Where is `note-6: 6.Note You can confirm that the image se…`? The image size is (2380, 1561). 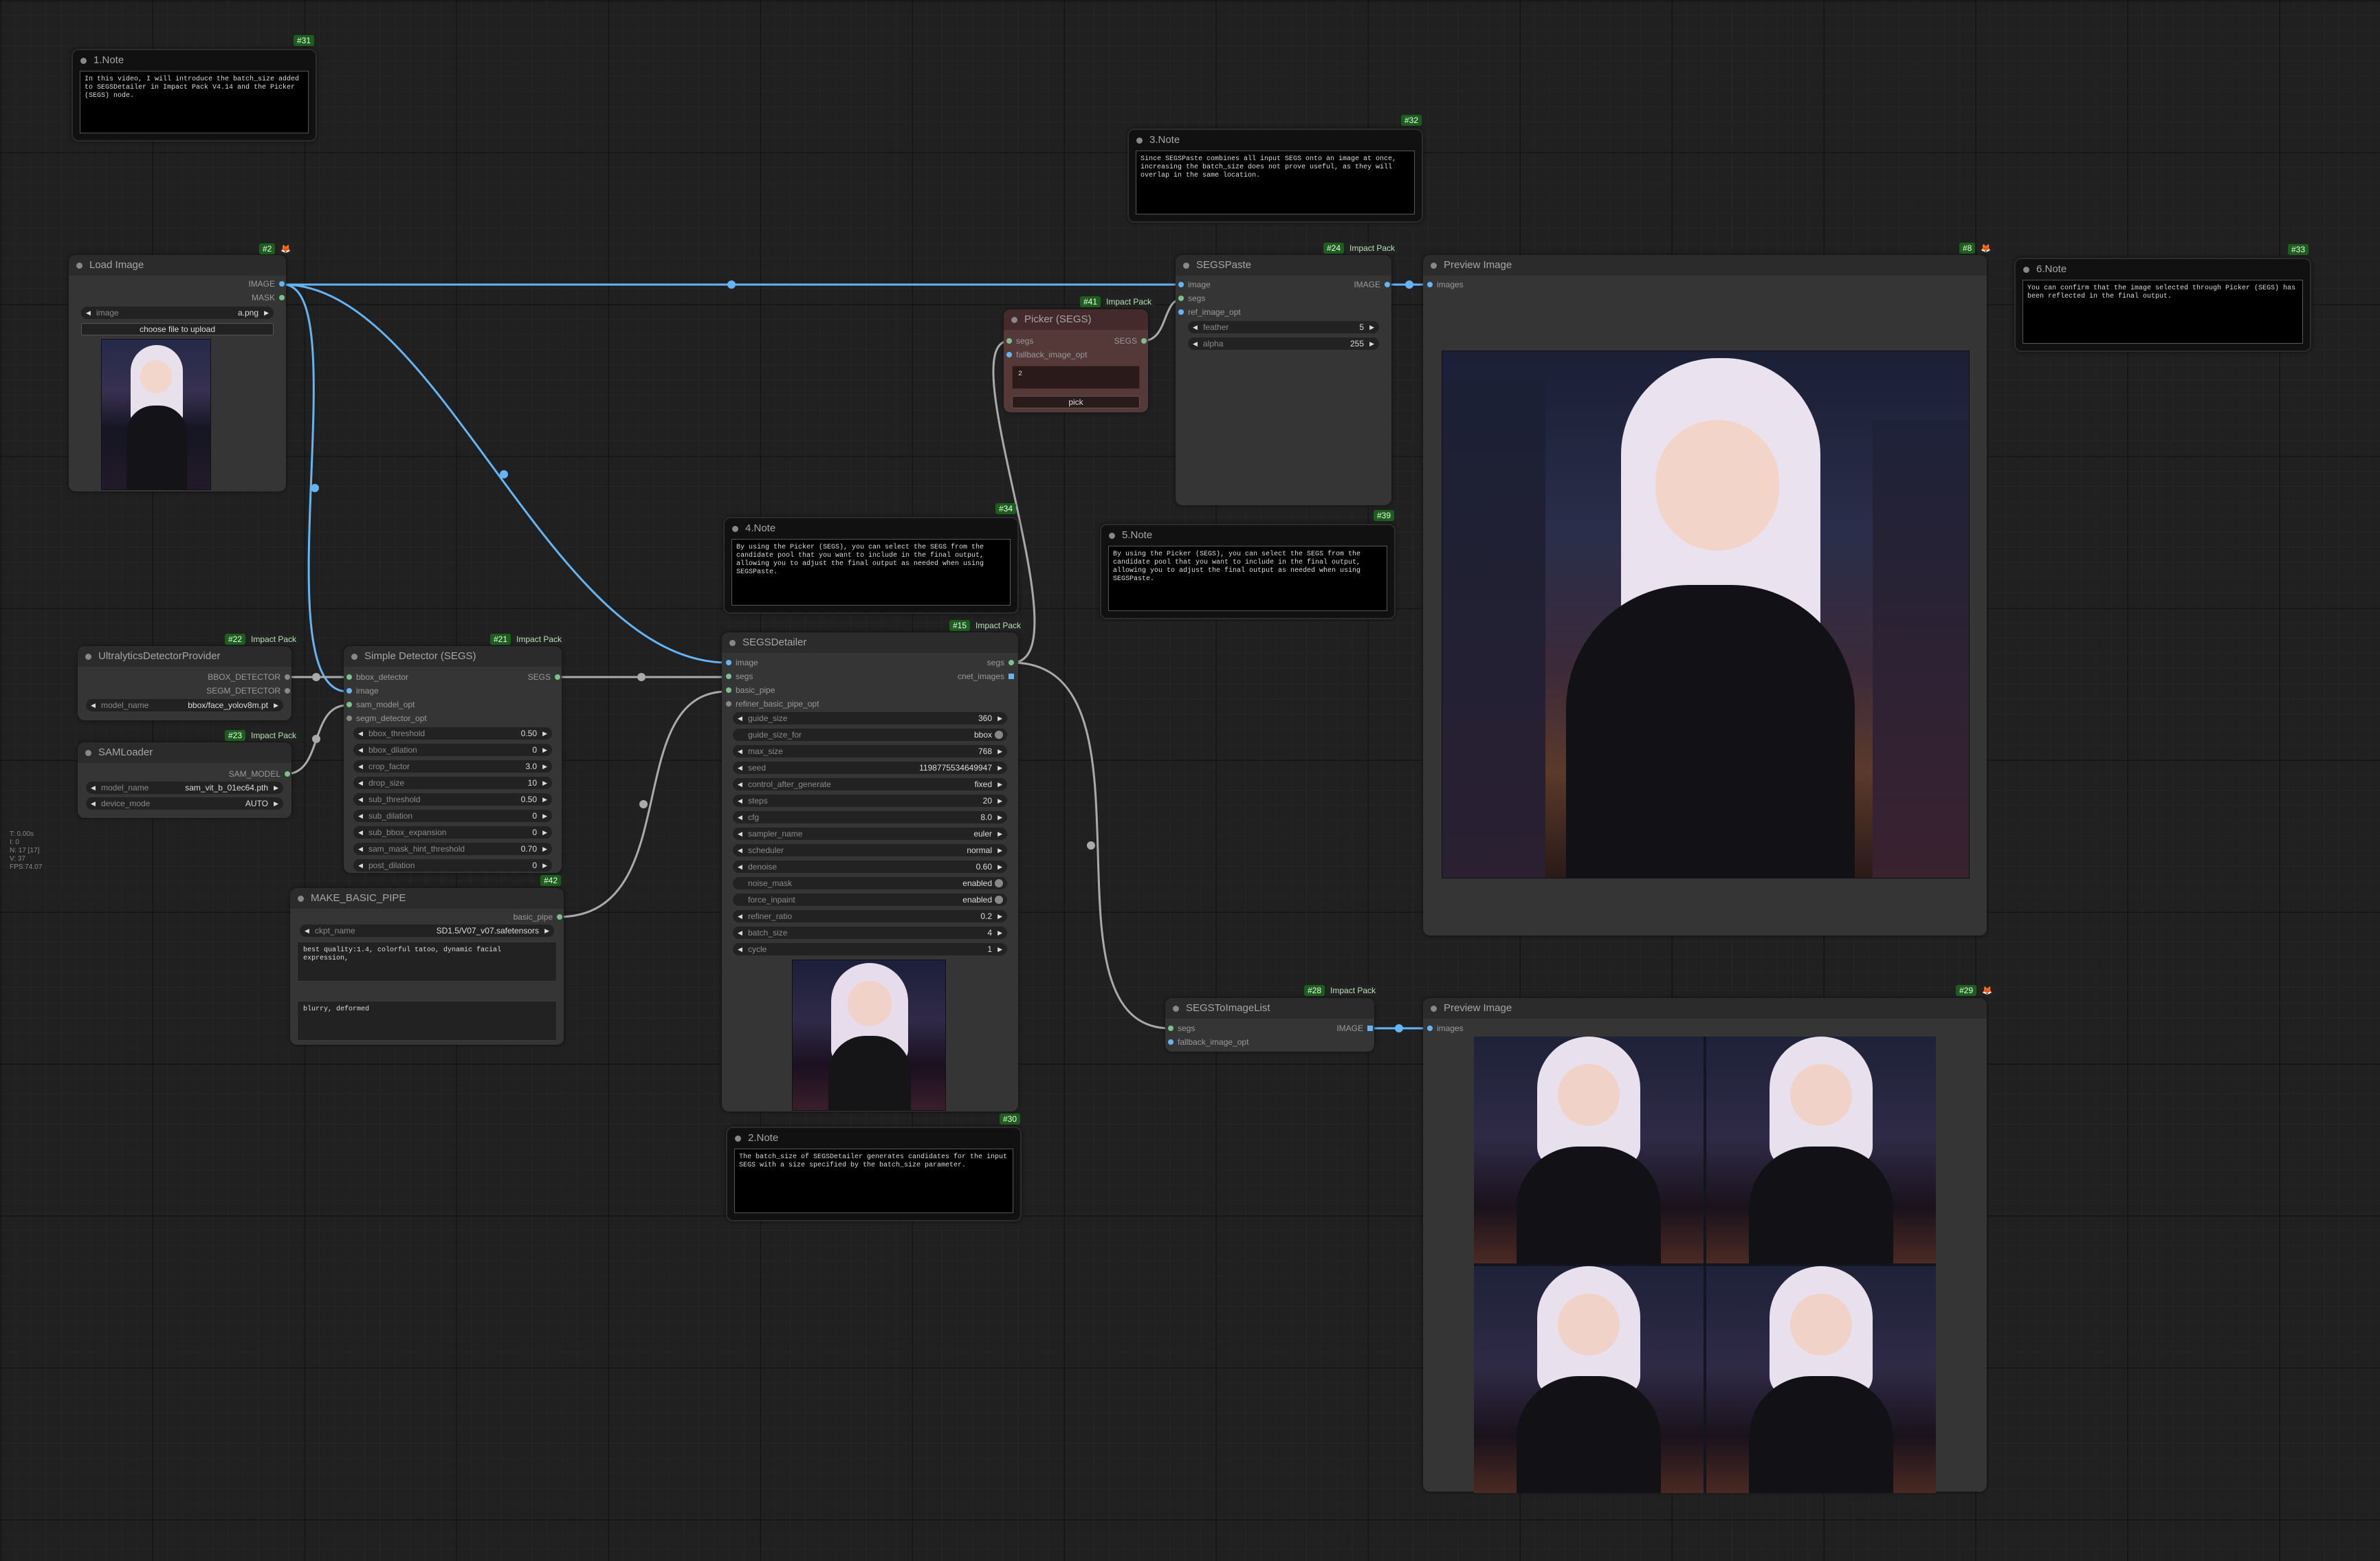
note-6: 6.Note You can confirm that the image se… is located at coordinates (2162, 305).